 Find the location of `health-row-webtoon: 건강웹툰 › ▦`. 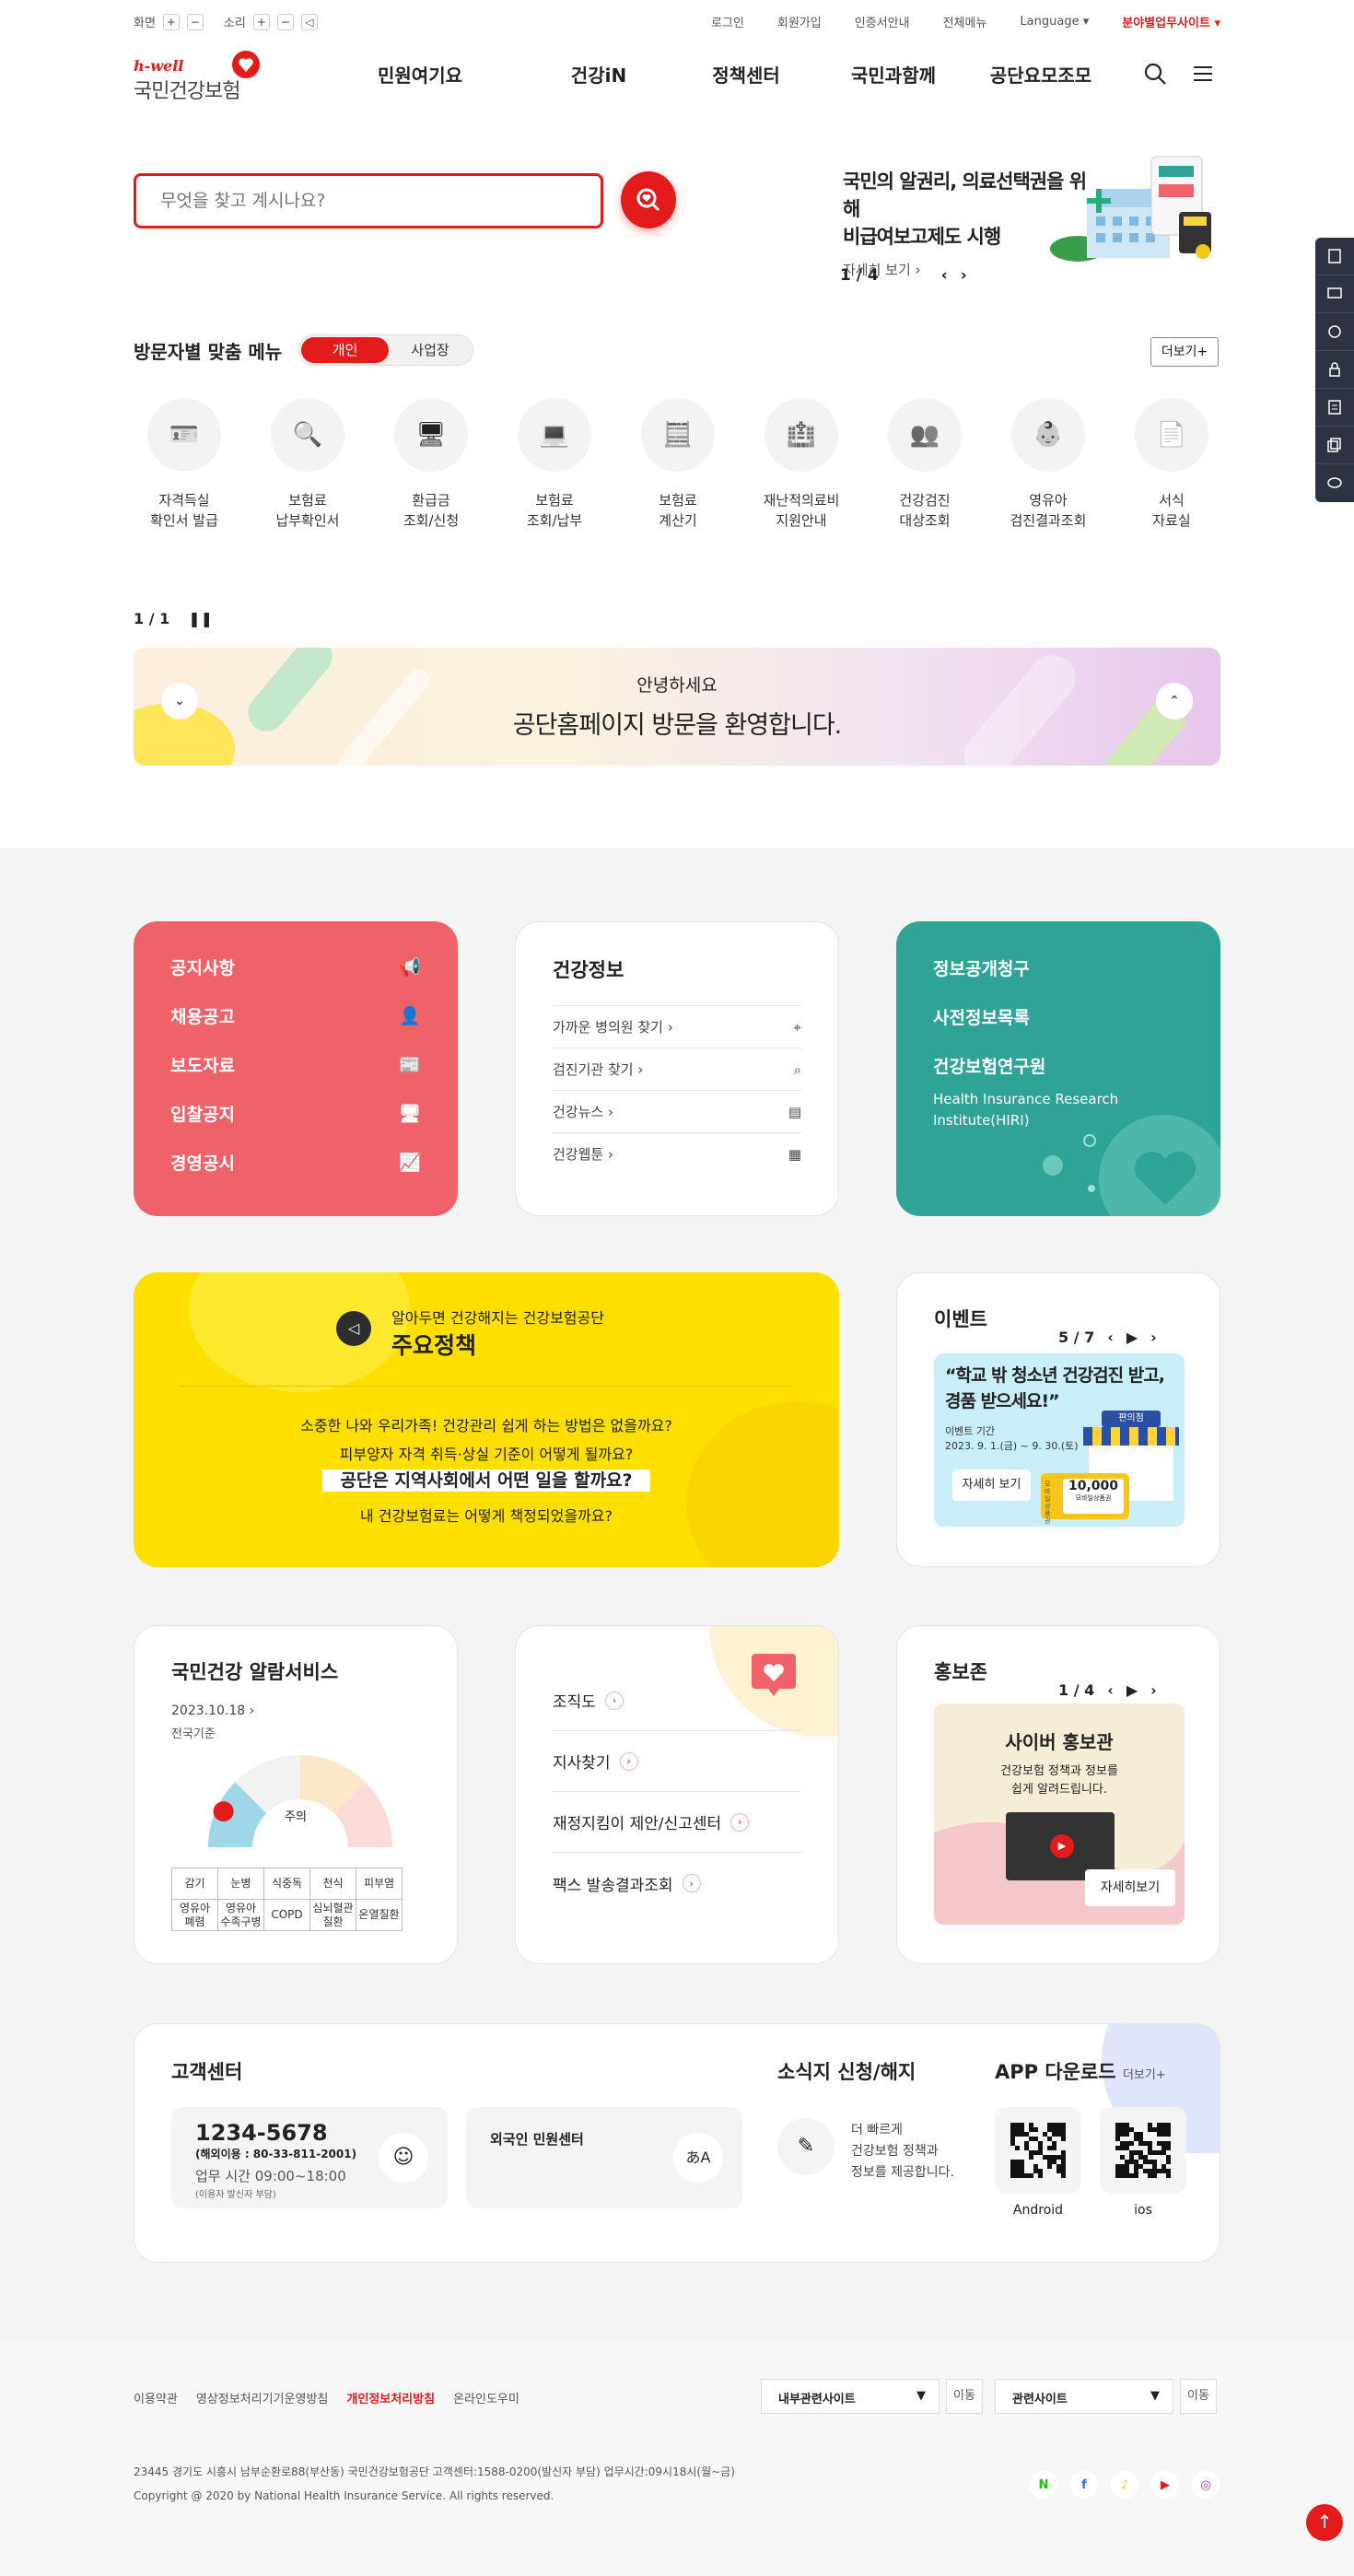

health-row-webtoon: 건강웹툰 › ▦ is located at coordinates (677, 1153).